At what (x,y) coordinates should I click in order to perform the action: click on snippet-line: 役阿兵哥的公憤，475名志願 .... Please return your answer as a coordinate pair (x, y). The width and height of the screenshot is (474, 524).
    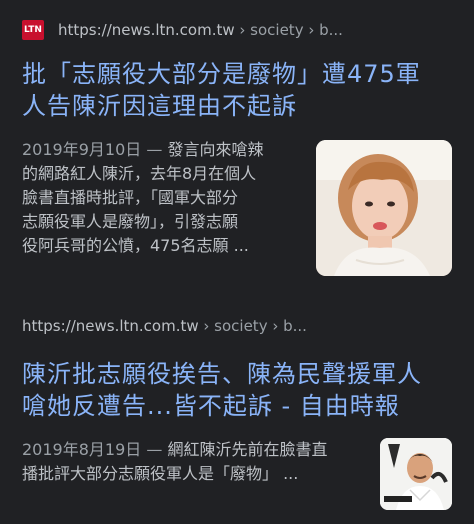
    Looking at the image, I should click on (135, 245).